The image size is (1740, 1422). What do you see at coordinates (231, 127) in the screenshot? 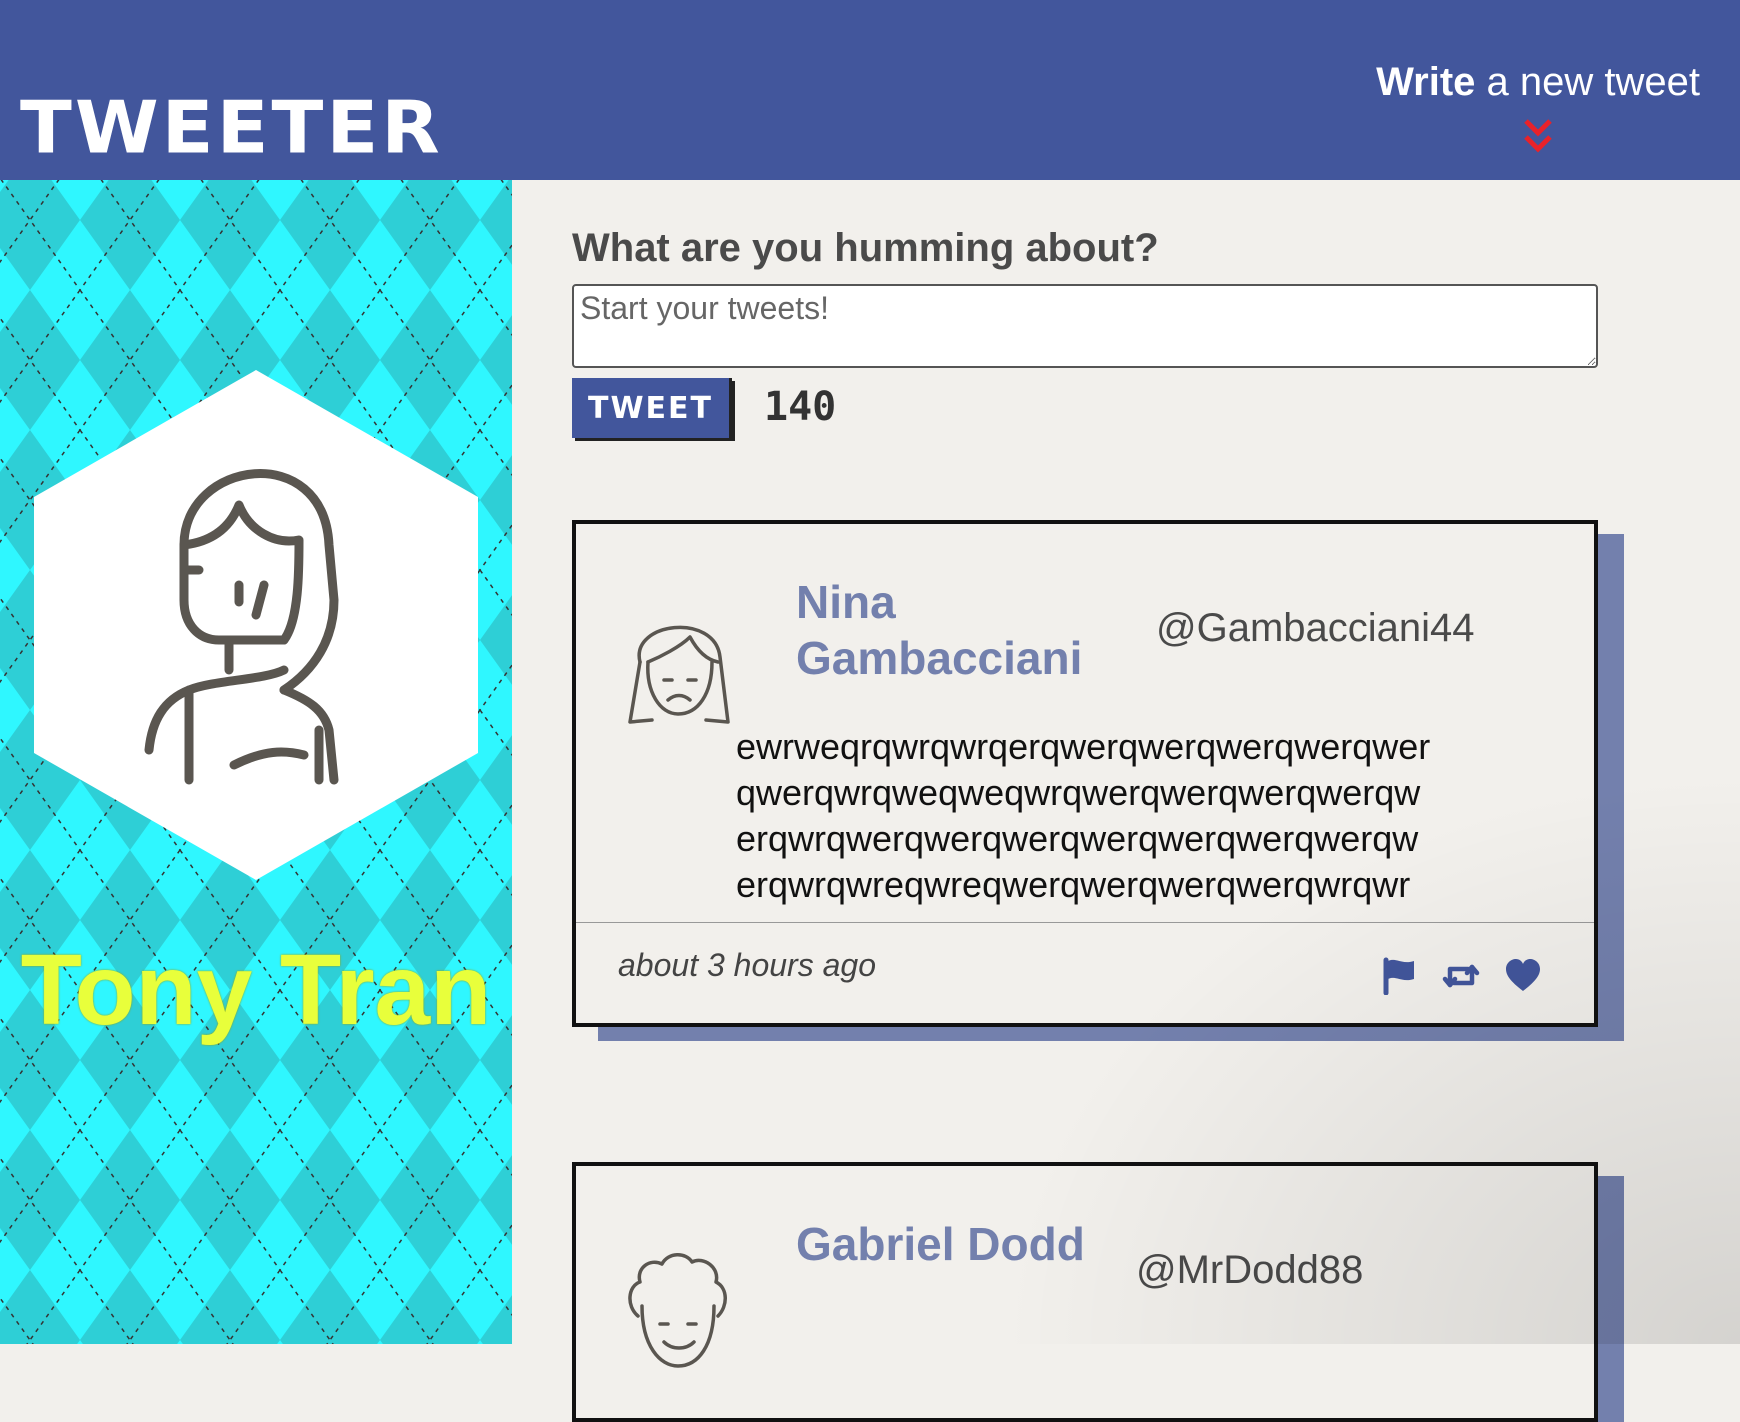
I see `brand-logo: TWEETER` at bounding box center [231, 127].